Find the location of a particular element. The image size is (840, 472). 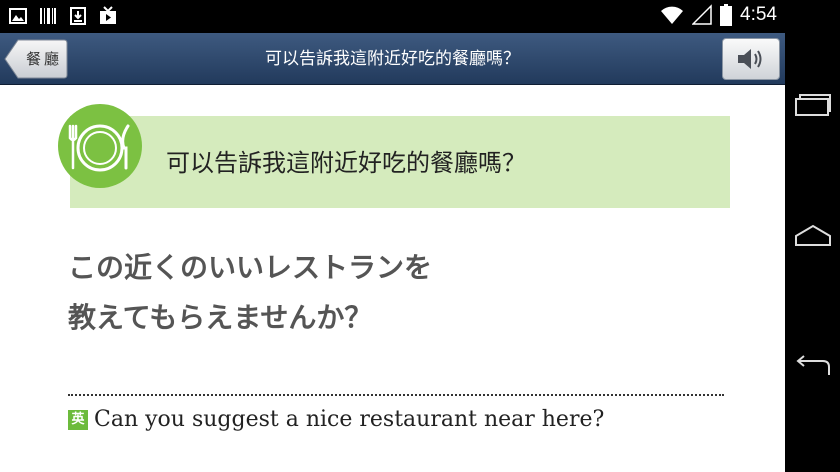

chinese-phrase: 可以告訴我這附近好吃的餐廳嗎？ is located at coordinates (346, 163).